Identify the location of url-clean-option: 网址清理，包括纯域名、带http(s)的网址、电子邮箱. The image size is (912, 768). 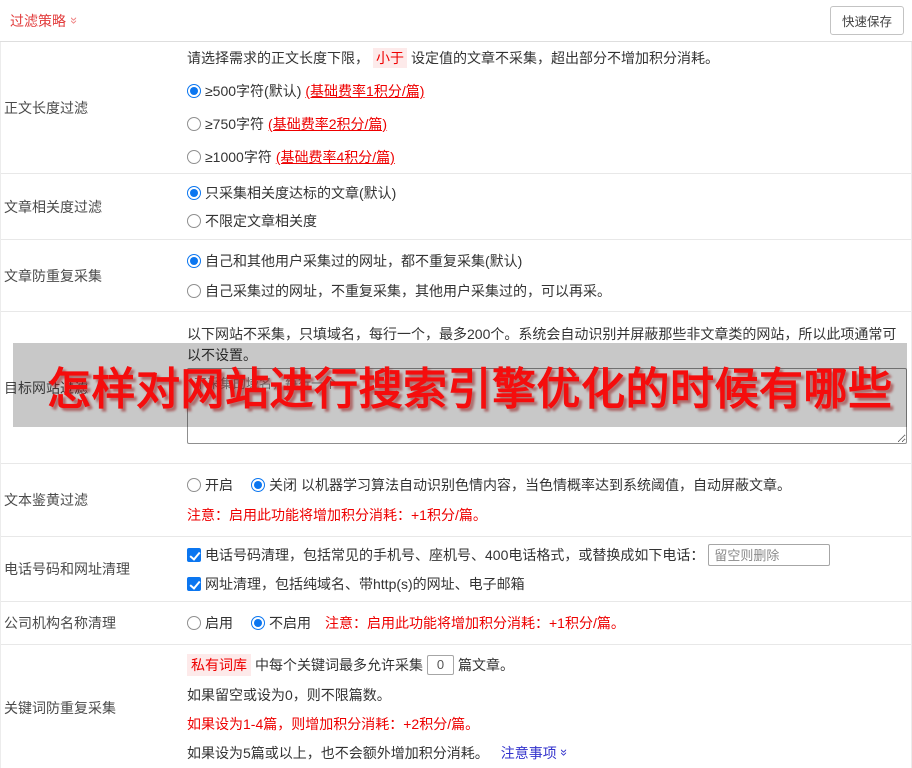
(544, 584).